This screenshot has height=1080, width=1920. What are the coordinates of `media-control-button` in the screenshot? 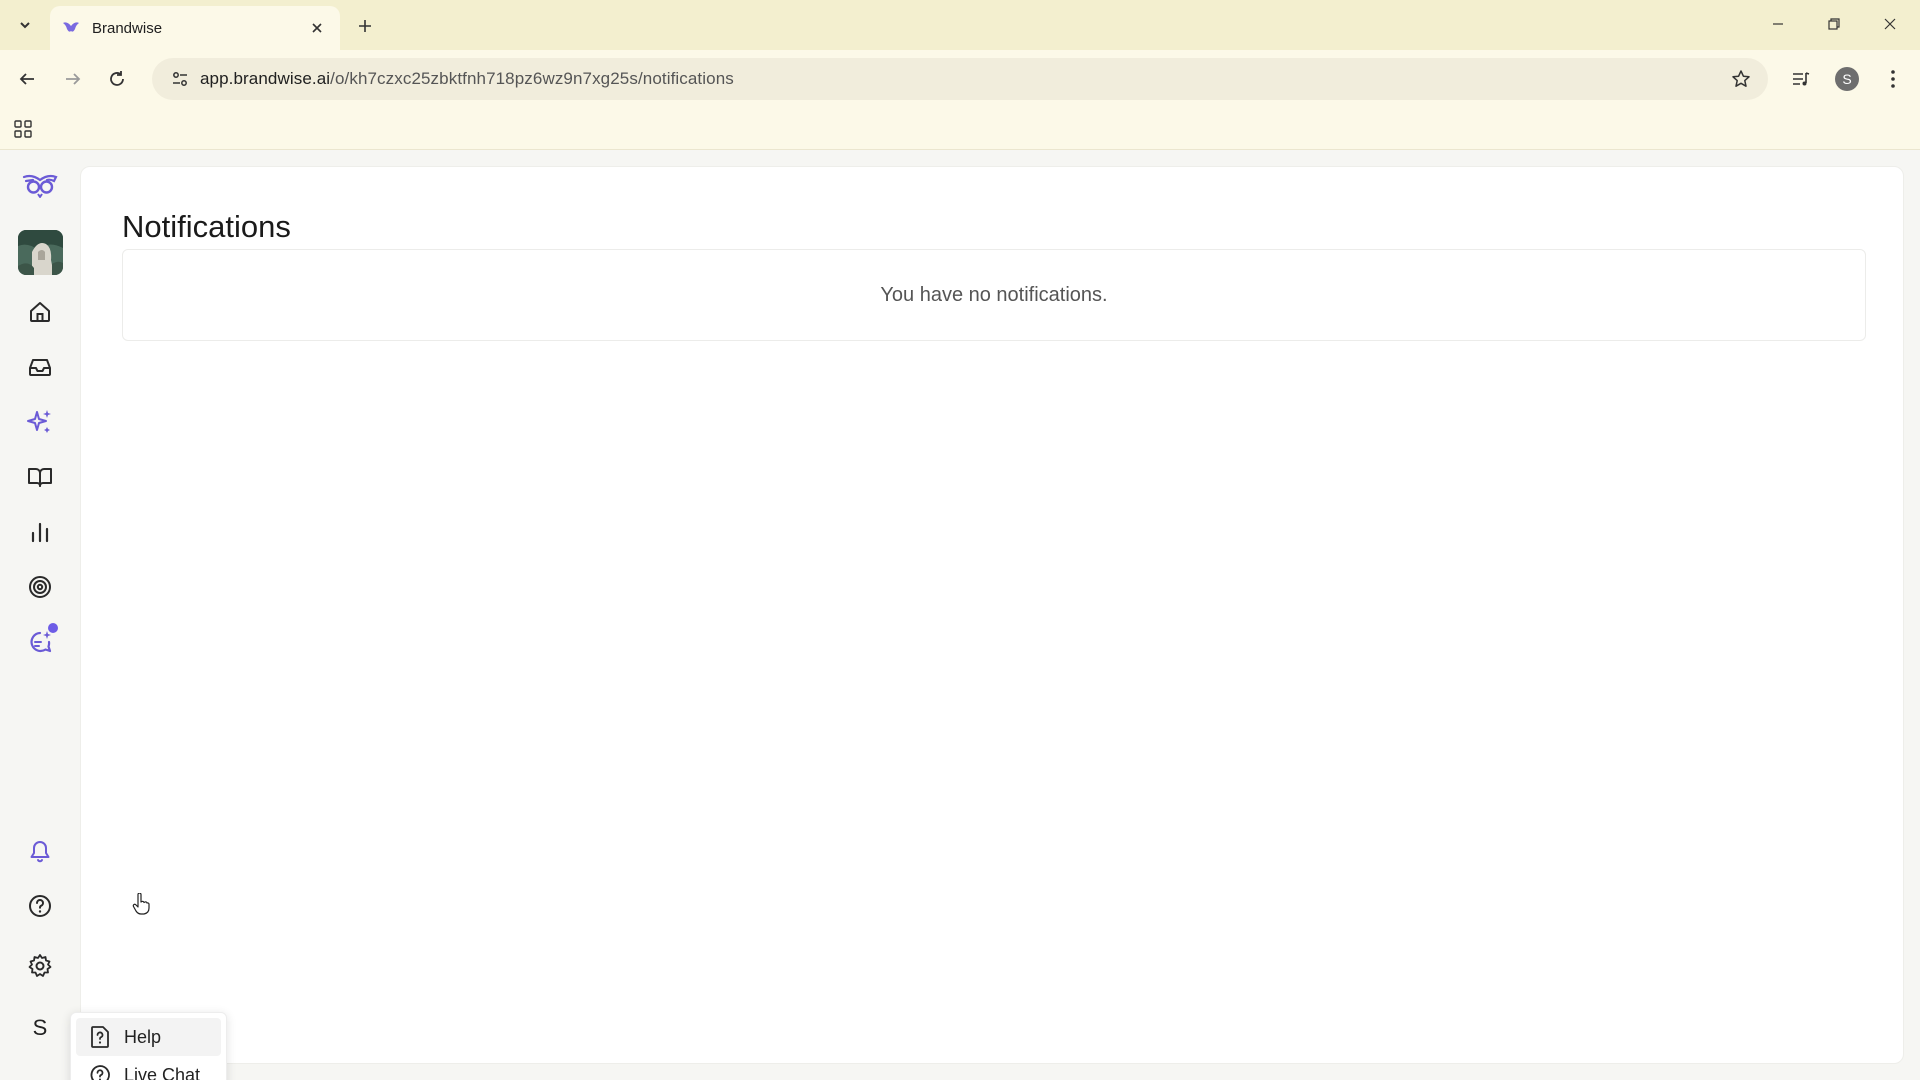 It's located at (1801, 79).